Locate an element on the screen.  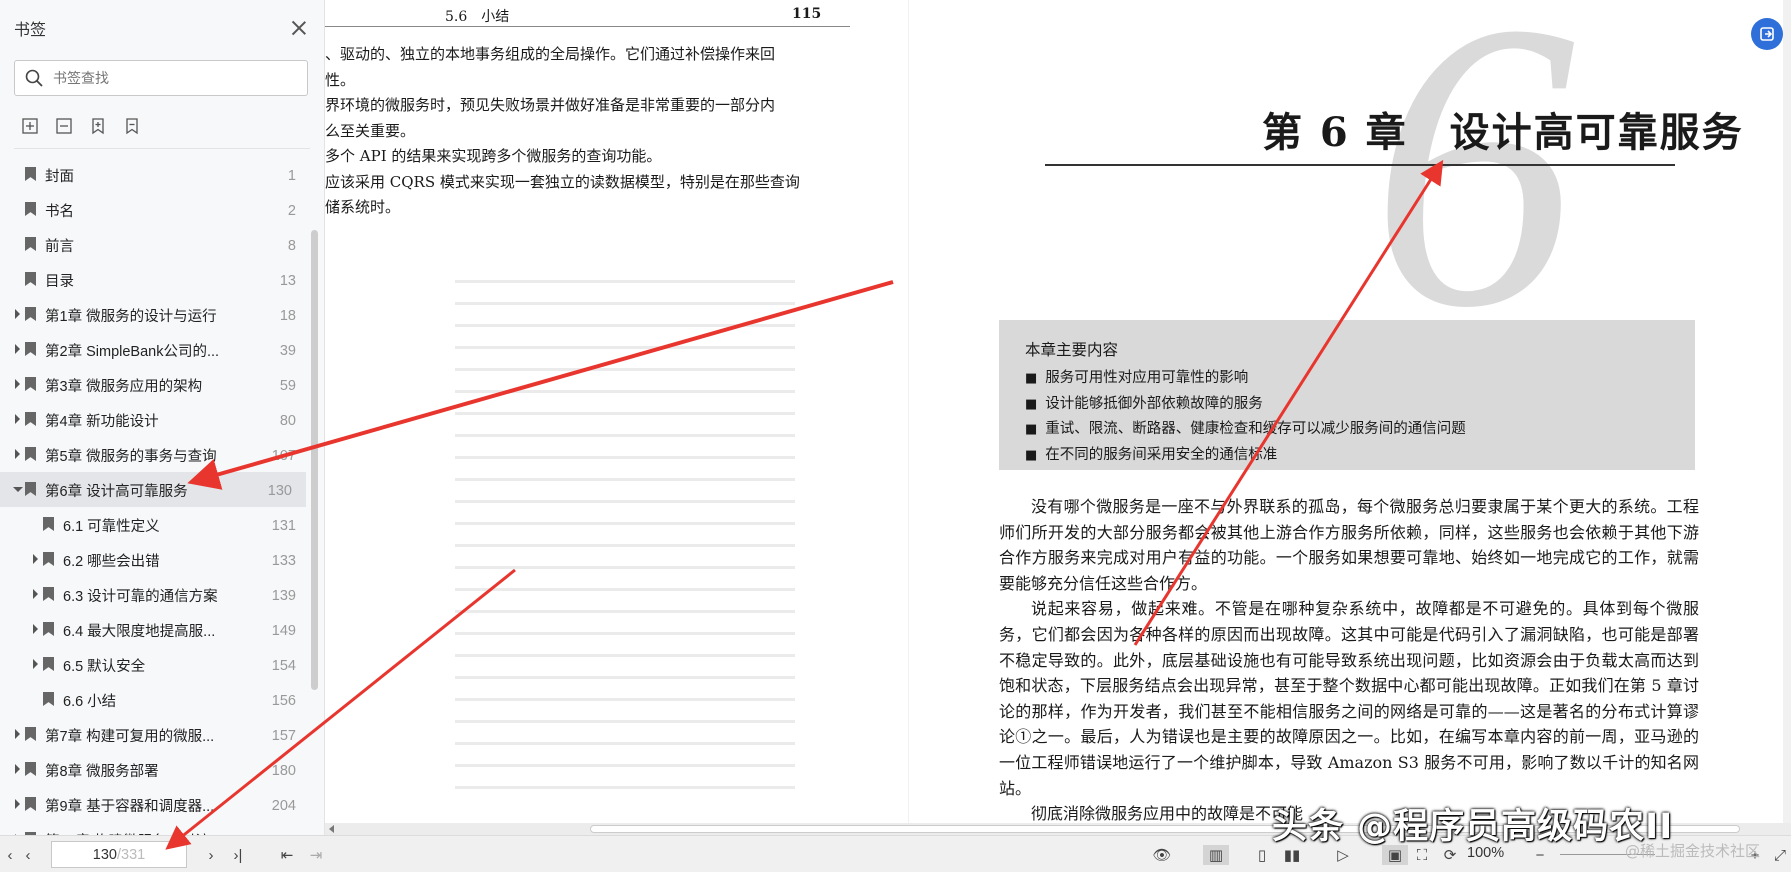
bookmark-item: 前言 8 is located at coordinates (155, 244).